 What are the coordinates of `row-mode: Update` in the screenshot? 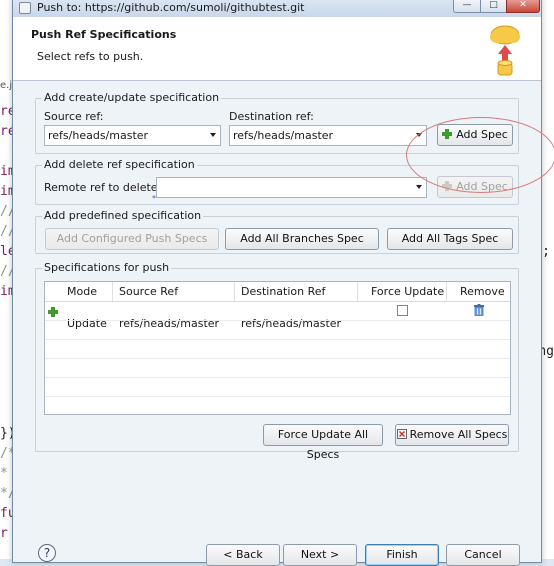 It's located at (87, 323).